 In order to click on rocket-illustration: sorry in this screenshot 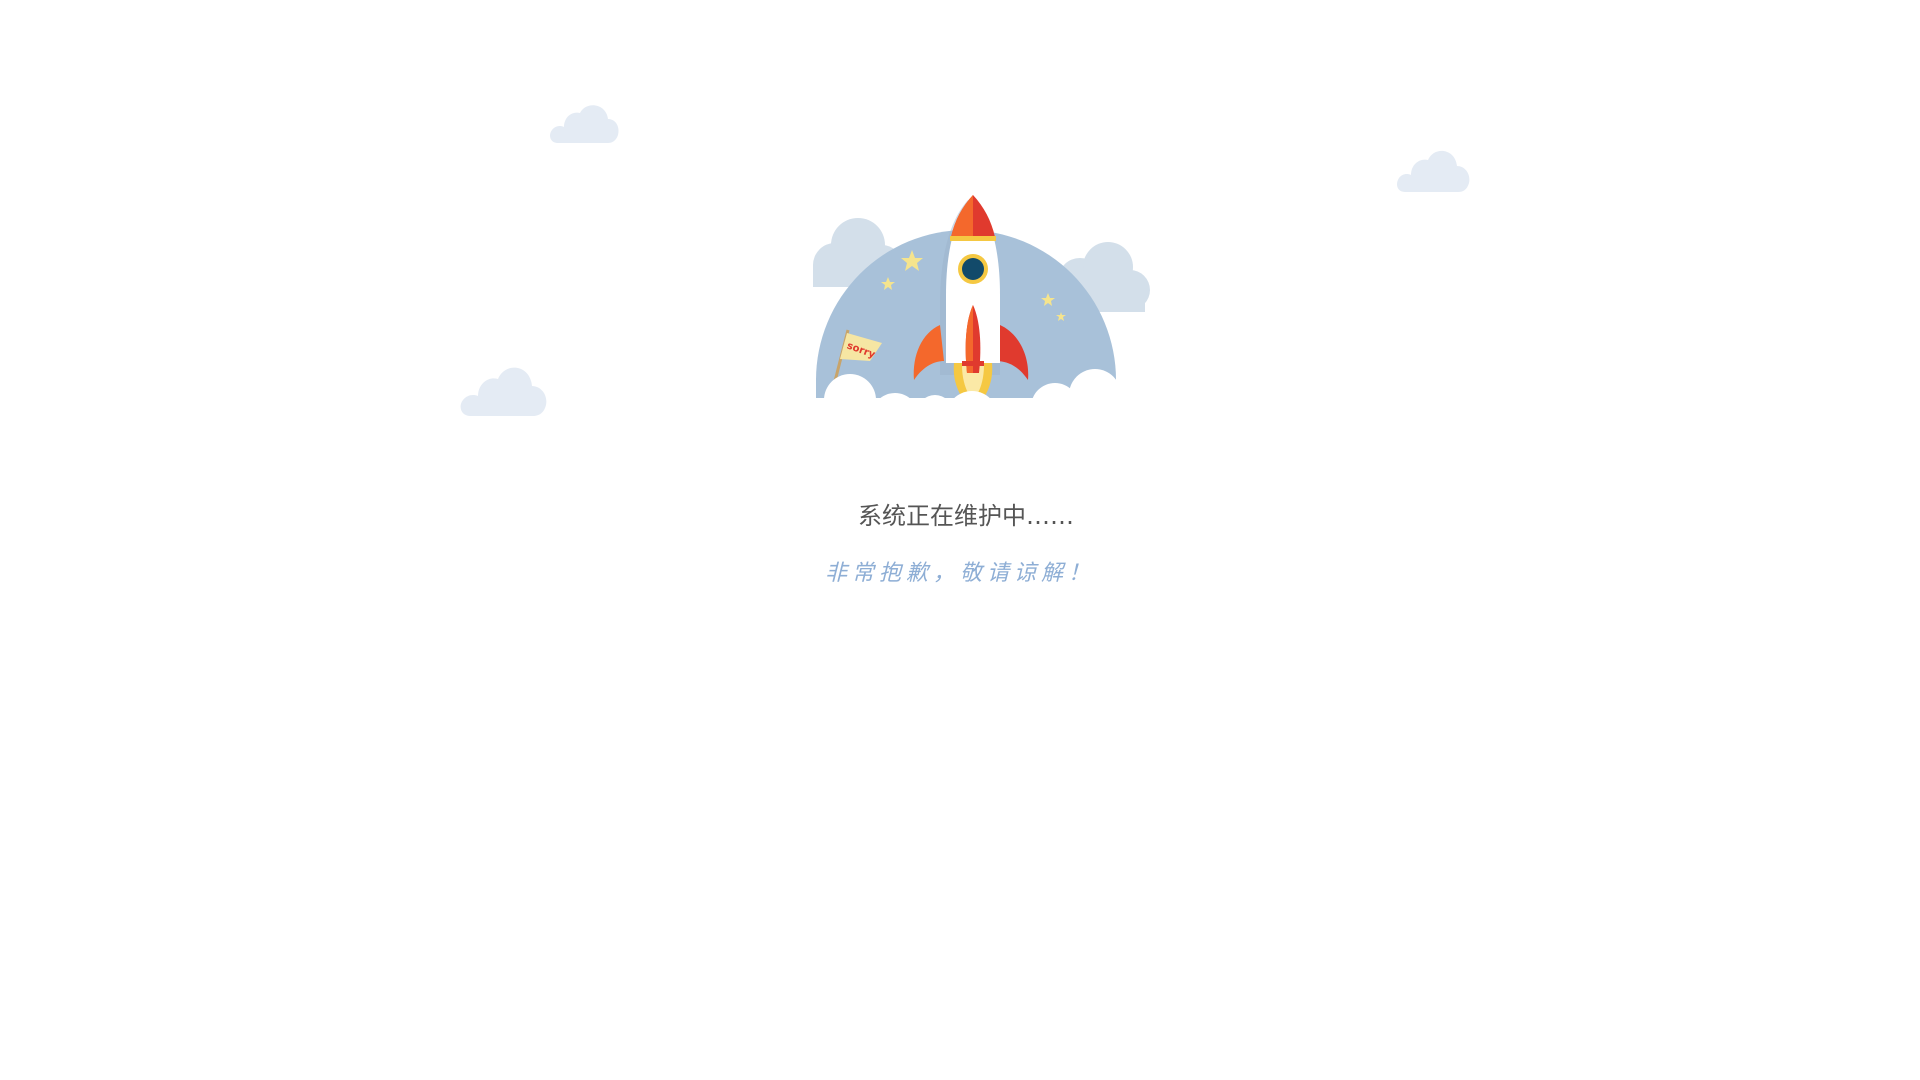, I will do `click(975, 310)`.